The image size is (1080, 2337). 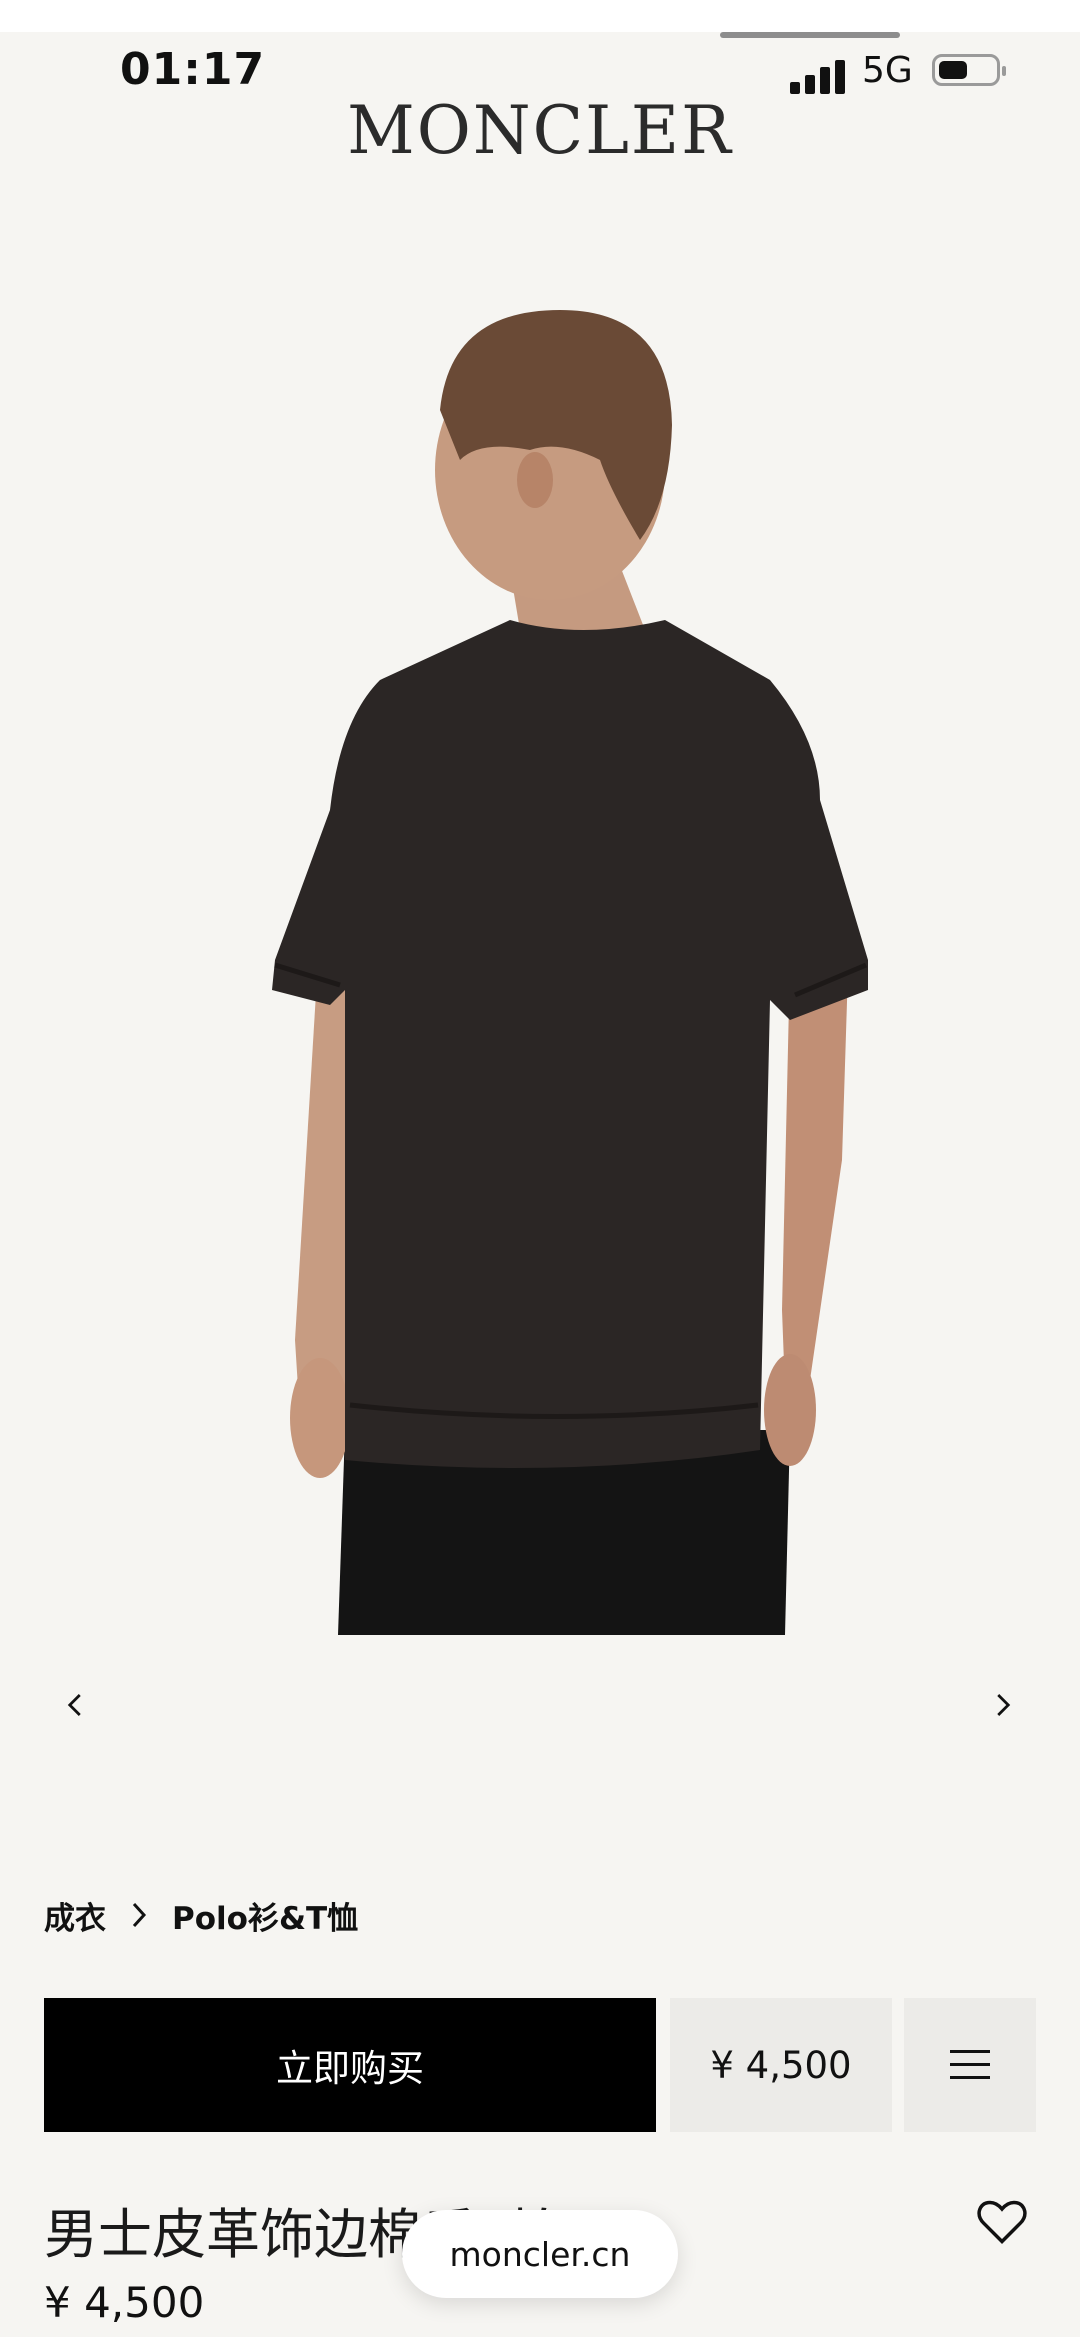 I want to click on menu-button, so click(x=970, y=2065).